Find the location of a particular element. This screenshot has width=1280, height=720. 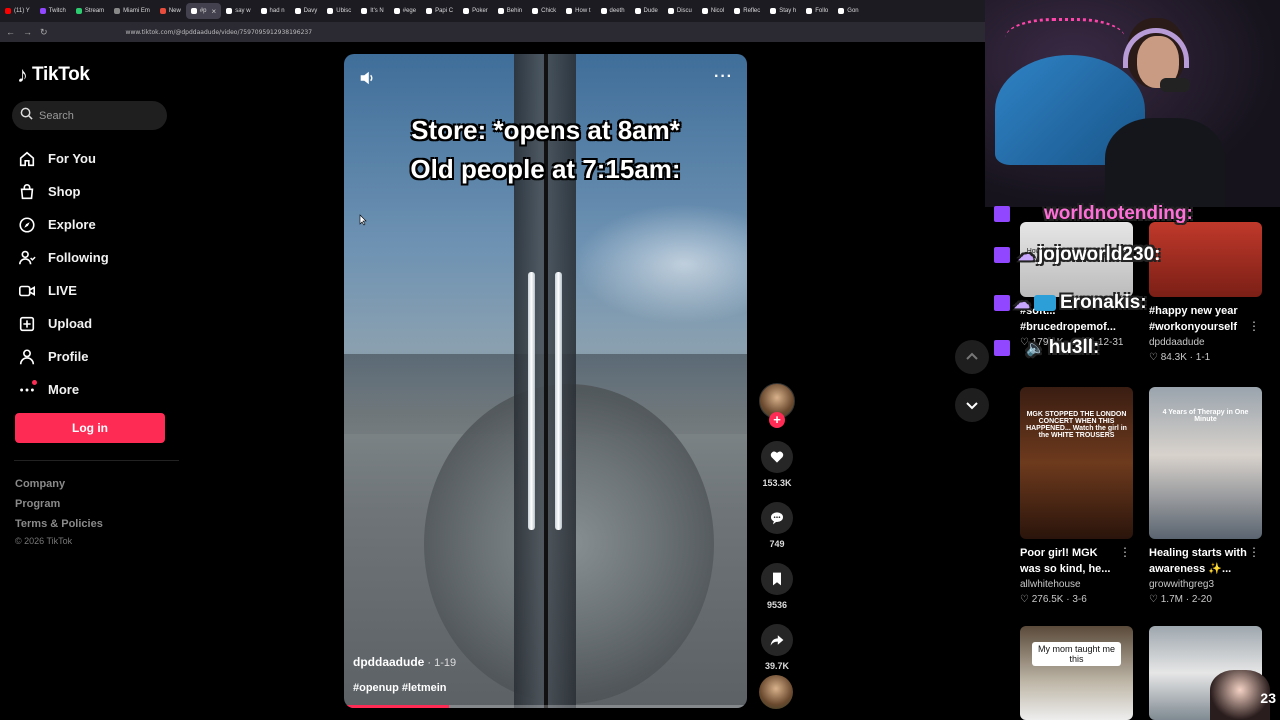

footer-link-terms: Terms & Policies is located at coordinates (59, 524).